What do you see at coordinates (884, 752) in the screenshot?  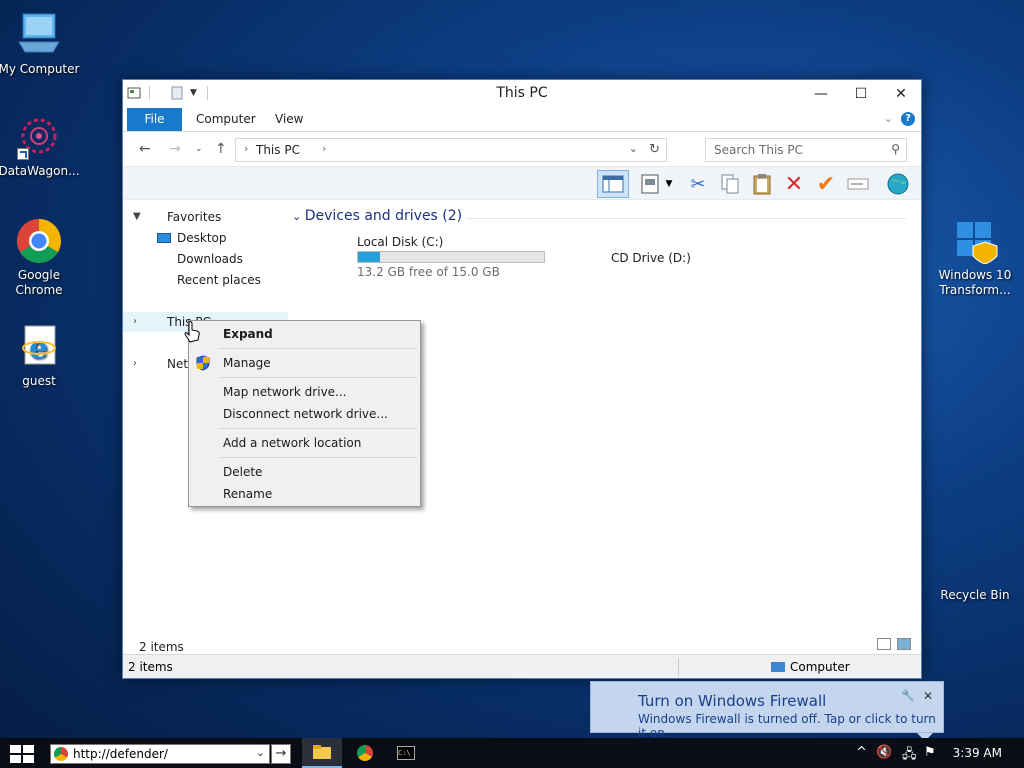 I see `volume-muted-icon: 🔇` at bounding box center [884, 752].